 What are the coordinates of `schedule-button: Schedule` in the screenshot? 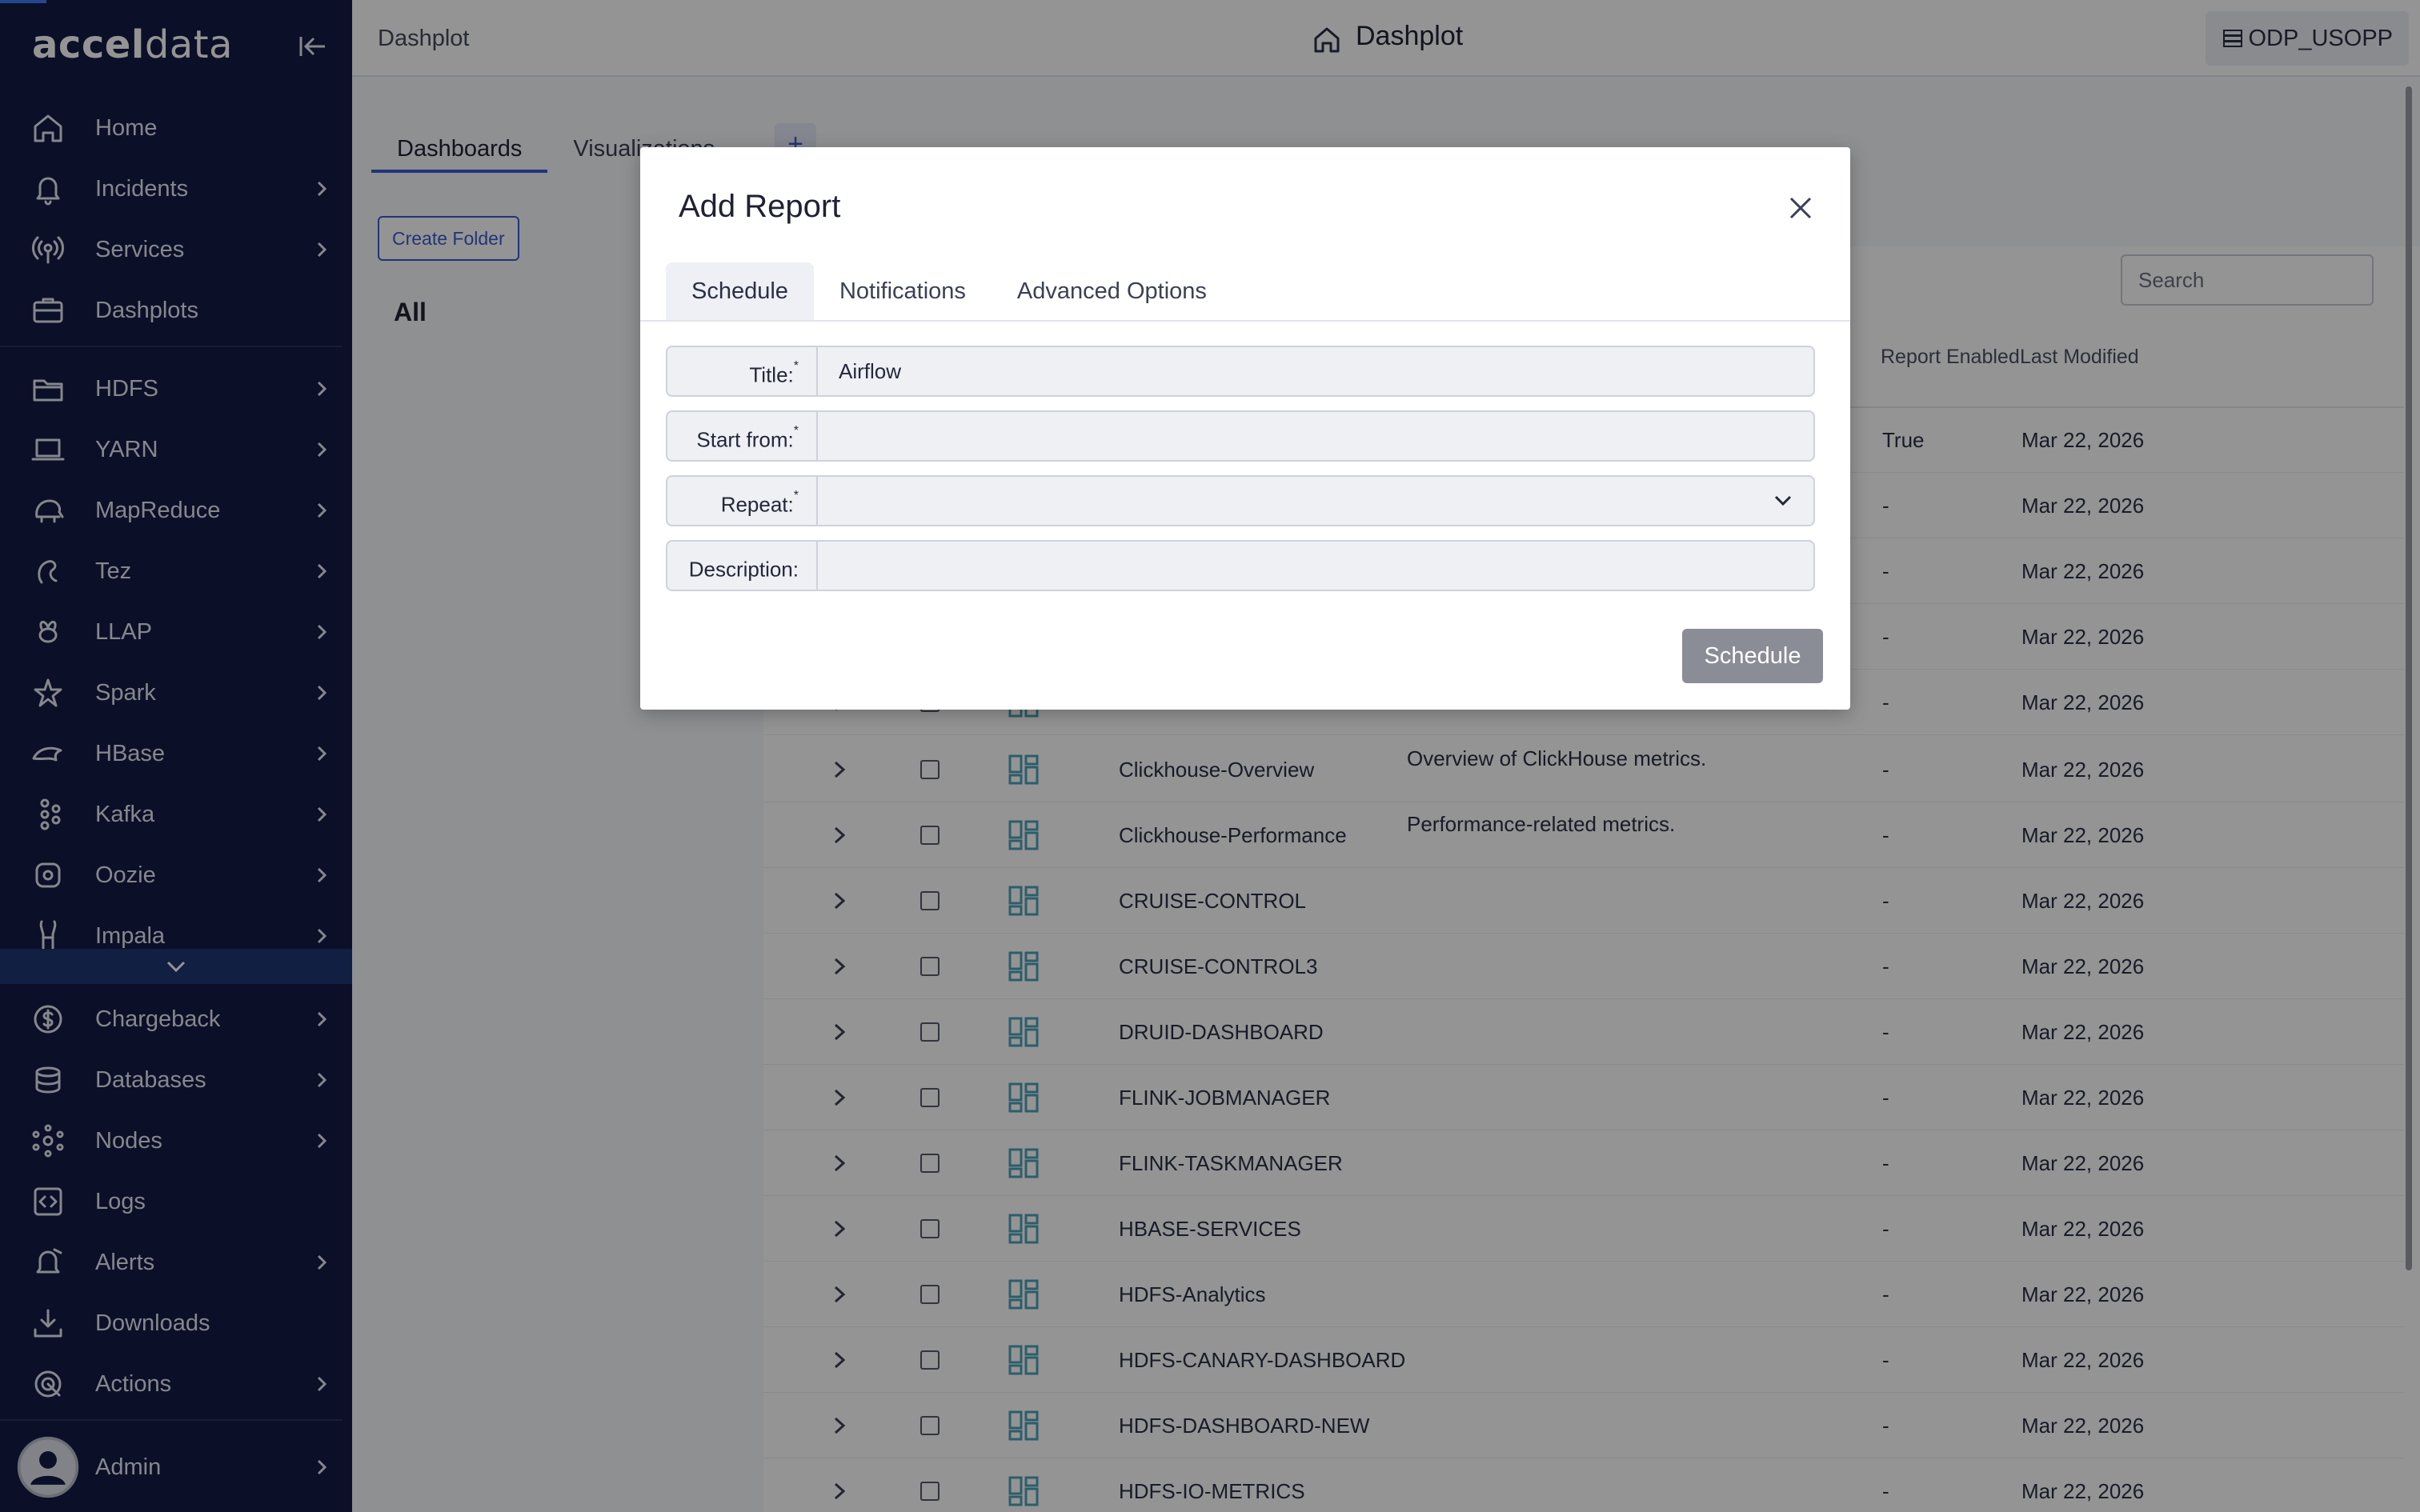 It's located at (1752, 656).